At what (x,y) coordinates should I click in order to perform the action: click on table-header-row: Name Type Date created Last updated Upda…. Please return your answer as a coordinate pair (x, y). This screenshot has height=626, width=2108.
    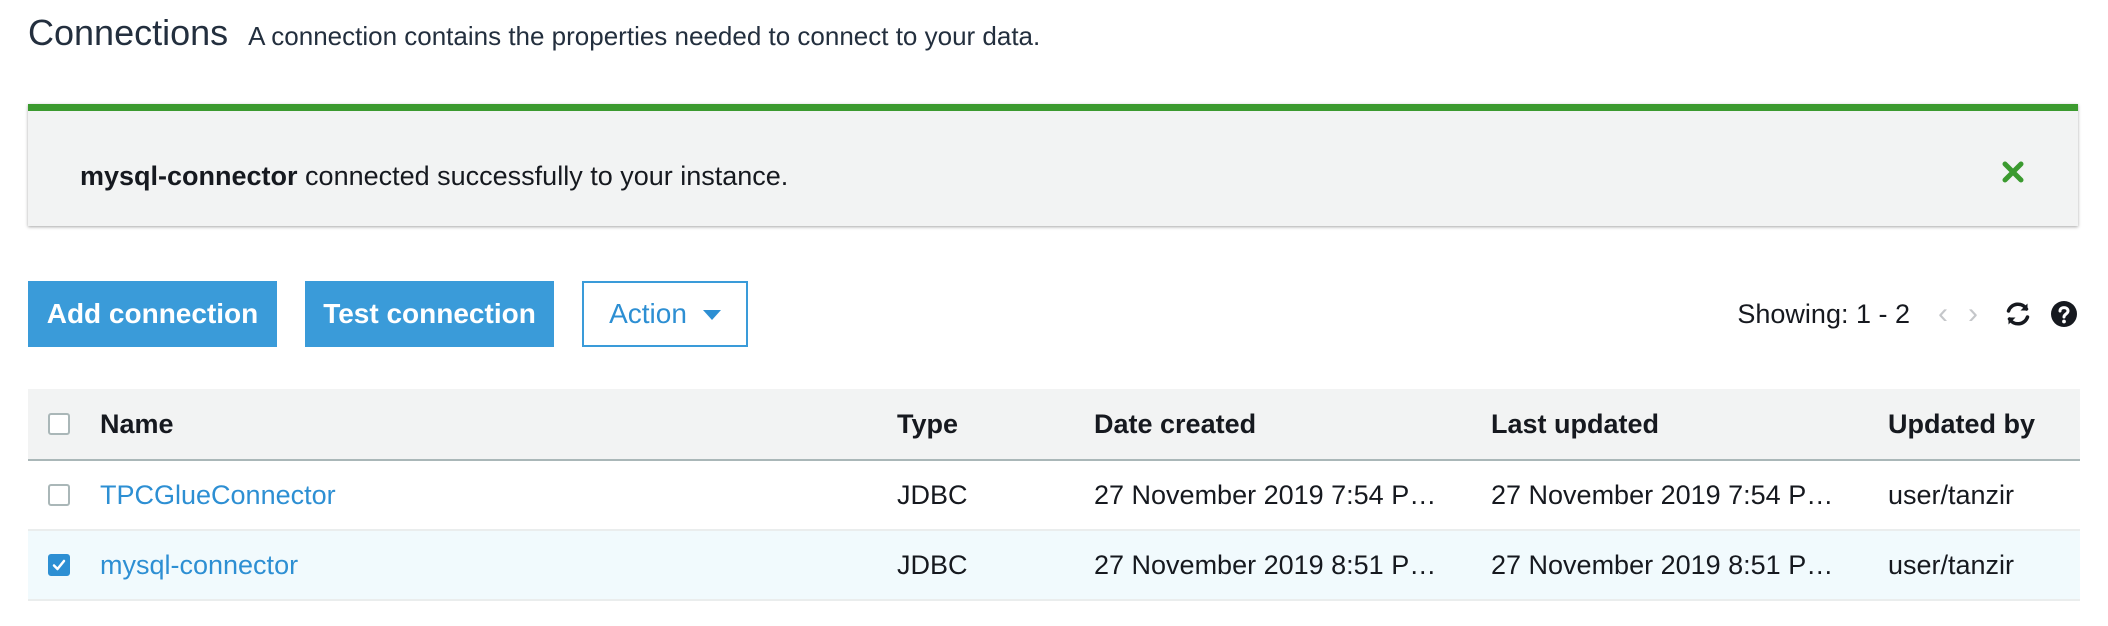
    Looking at the image, I should click on (1054, 425).